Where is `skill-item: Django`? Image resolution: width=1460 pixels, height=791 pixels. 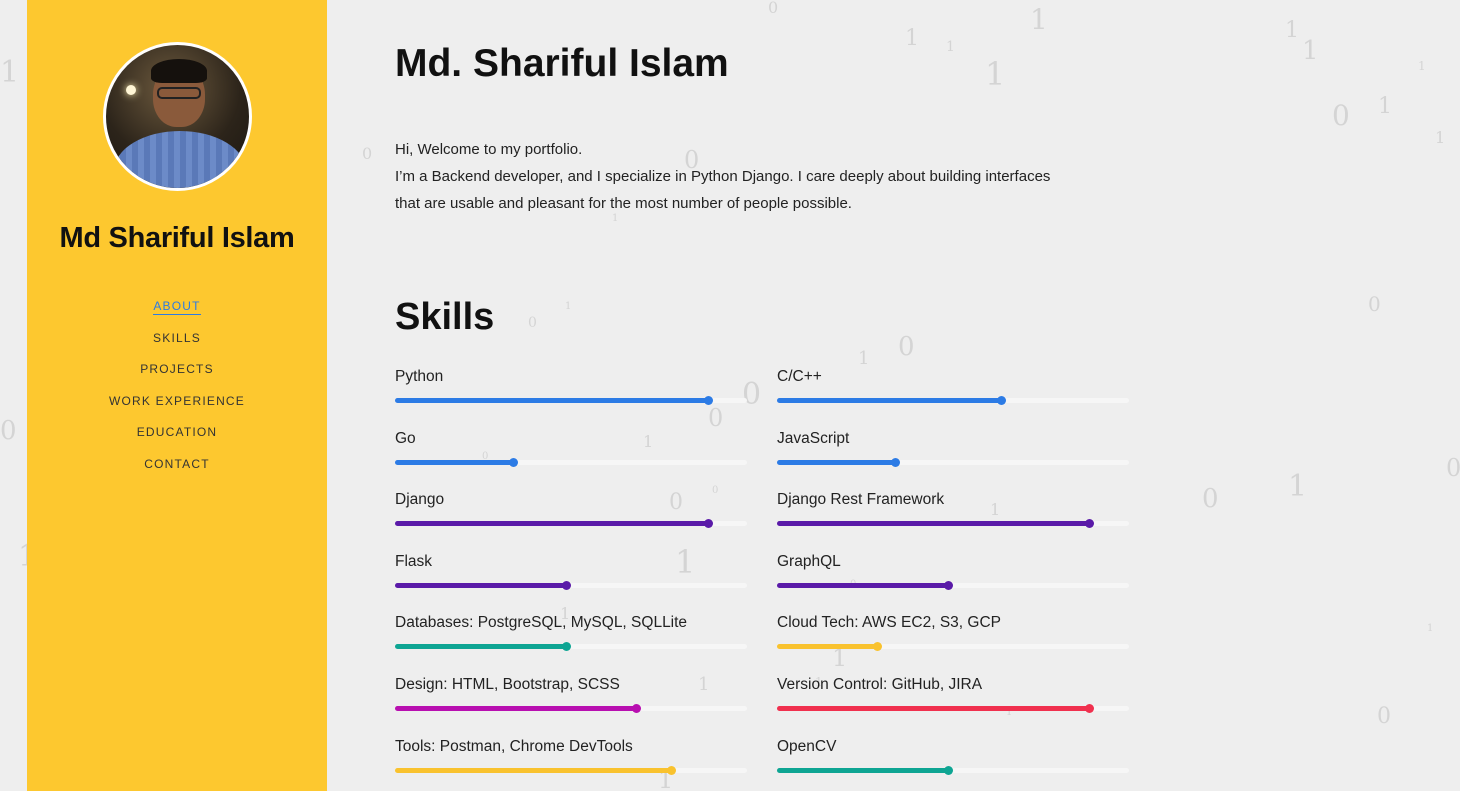 skill-item: Django is located at coordinates (571, 510).